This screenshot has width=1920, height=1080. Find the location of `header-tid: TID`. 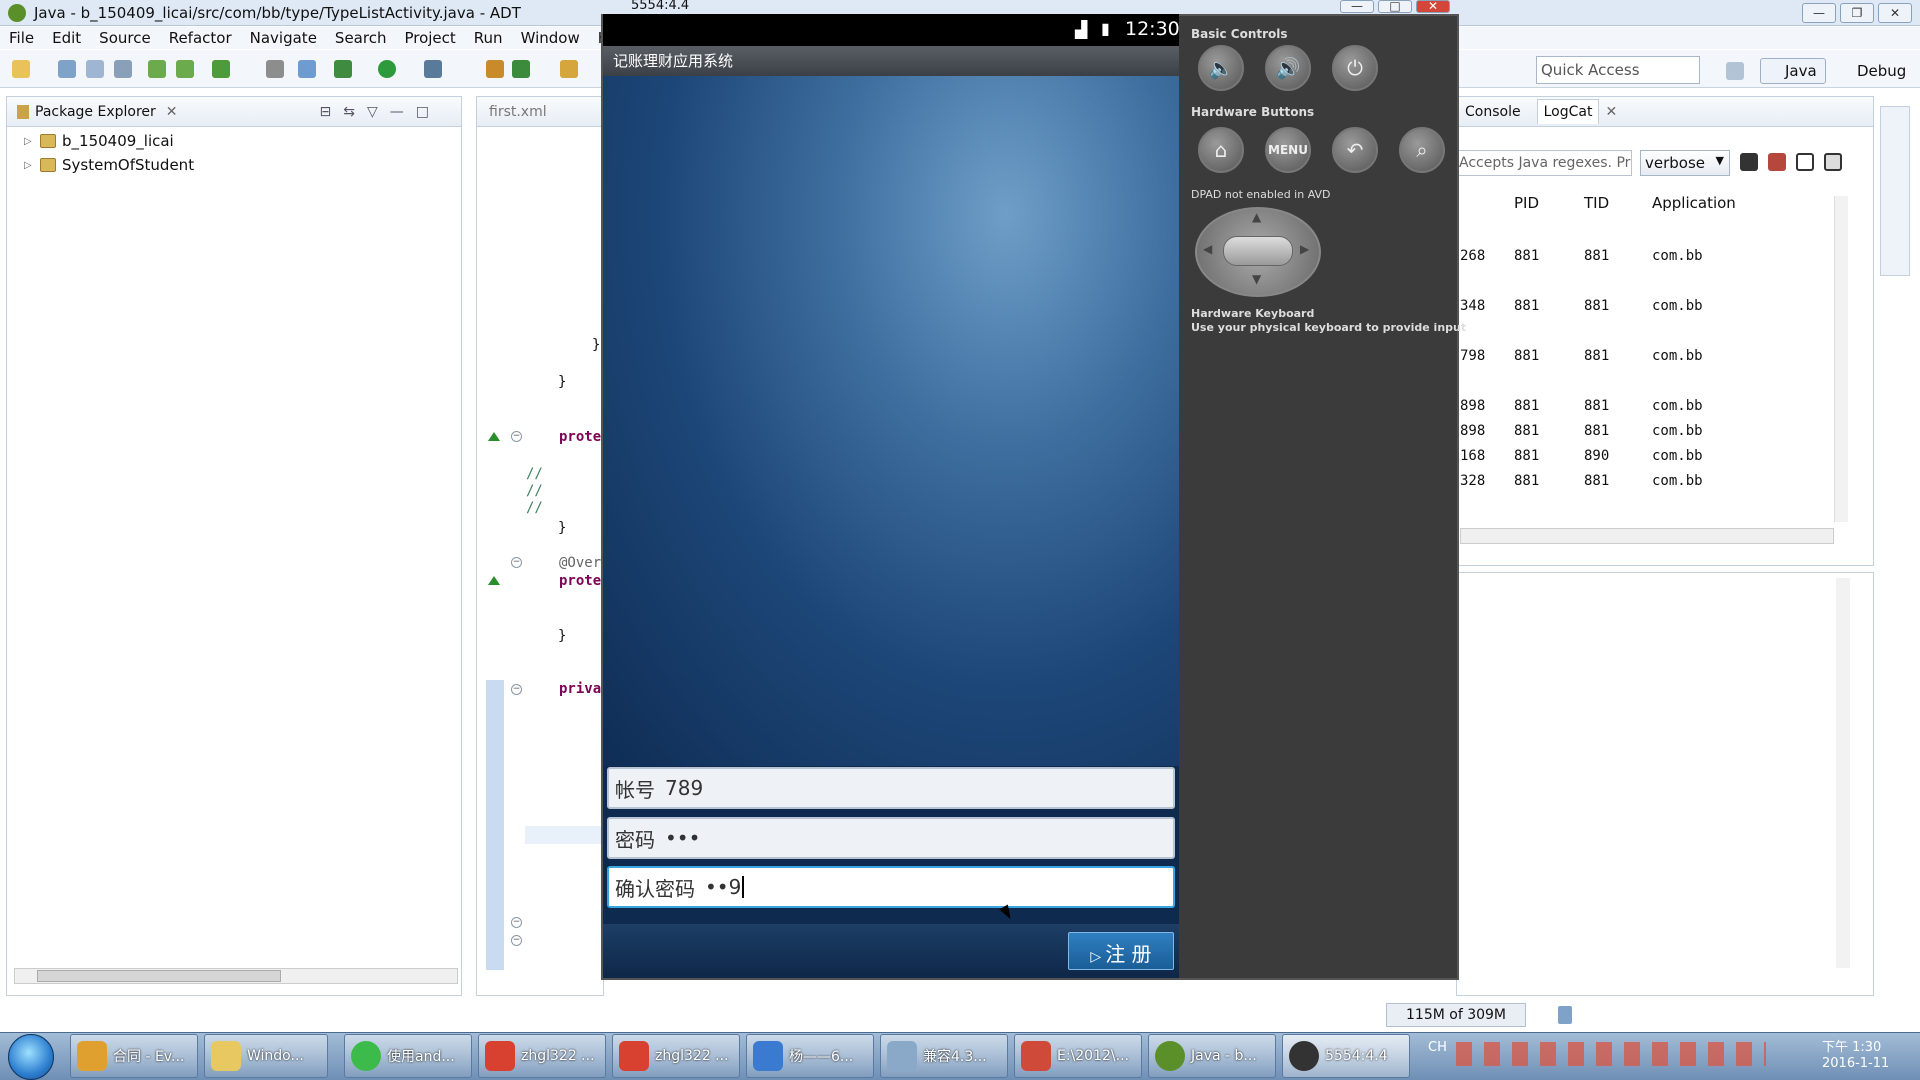

header-tid: TID is located at coordinates (1596, 203).